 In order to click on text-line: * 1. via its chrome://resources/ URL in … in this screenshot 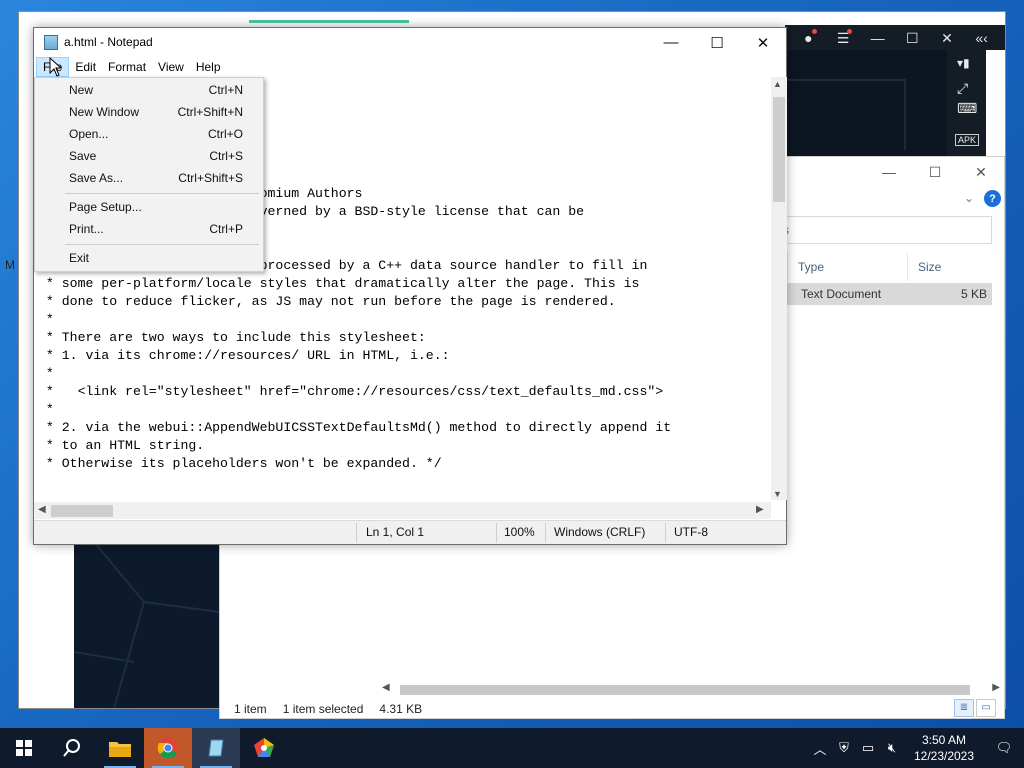, I will do `click(244, 355)`.